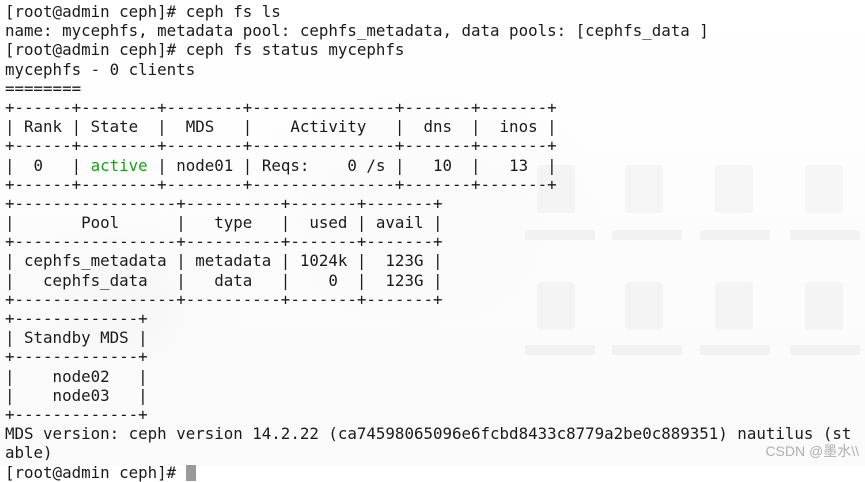  Describe the element at coordinates (190, 472) in the screenshot. I see `text-cursor` at that location.